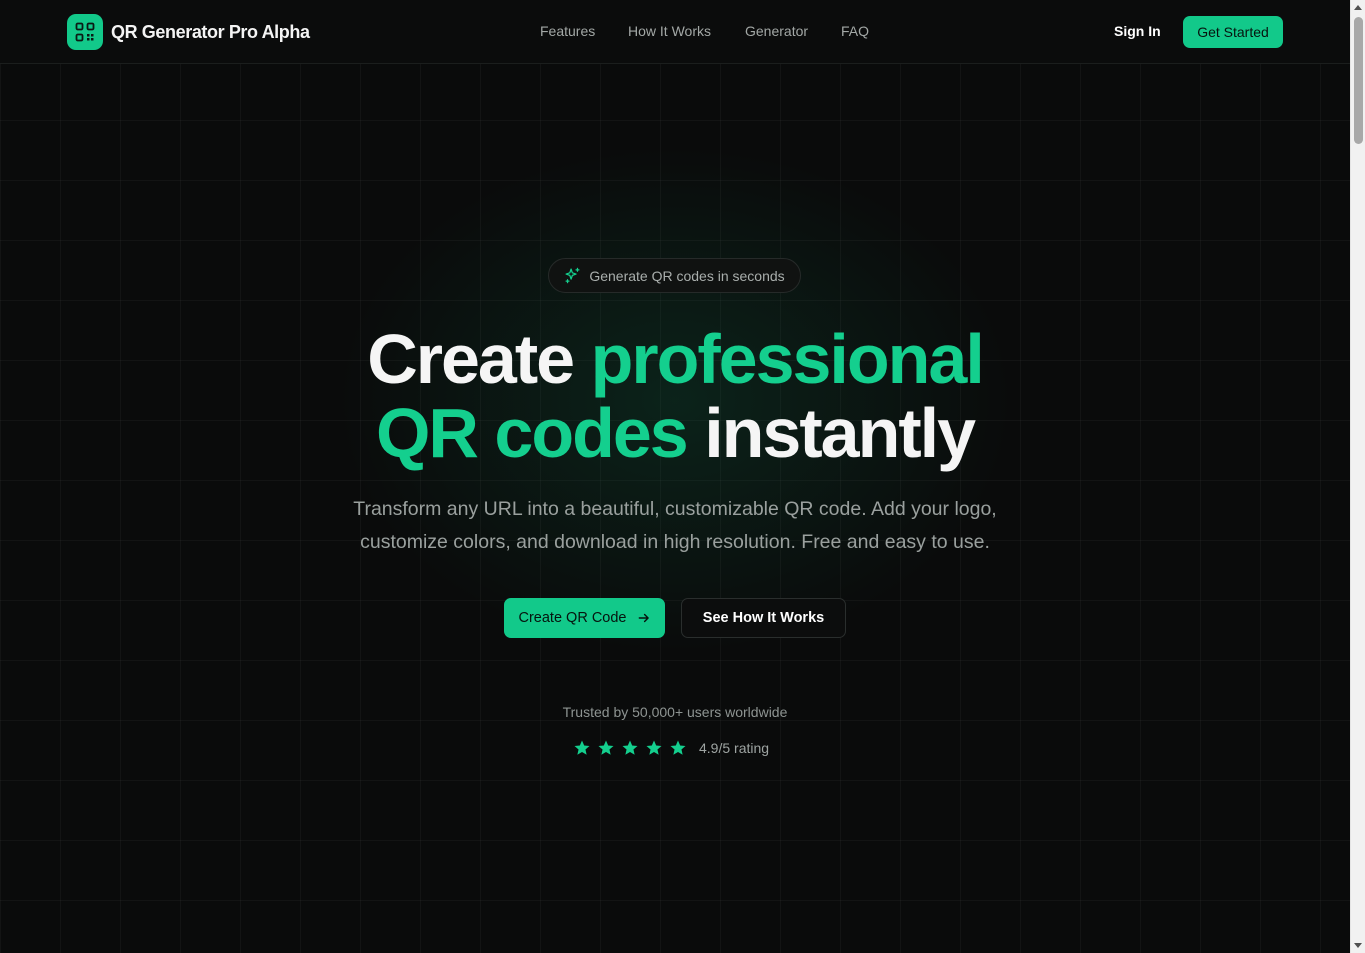  Describe the element at coordinates (1358, 7) in the screenshot. I see `scroll-up-arrow-icon` at that location.